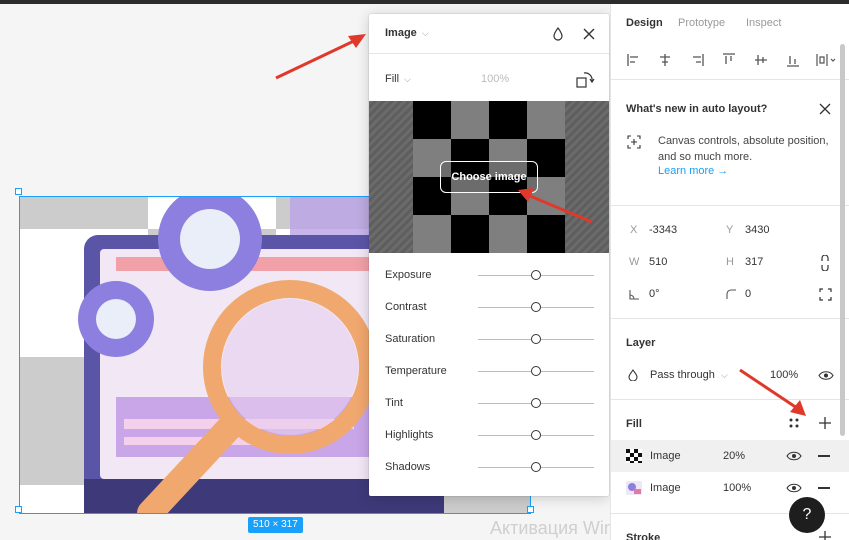 The height and width of the screenshot is (540, 849). Describe the element at coordinates (663, 230) in the screenshot. I see `x-input: -3343` at that location.